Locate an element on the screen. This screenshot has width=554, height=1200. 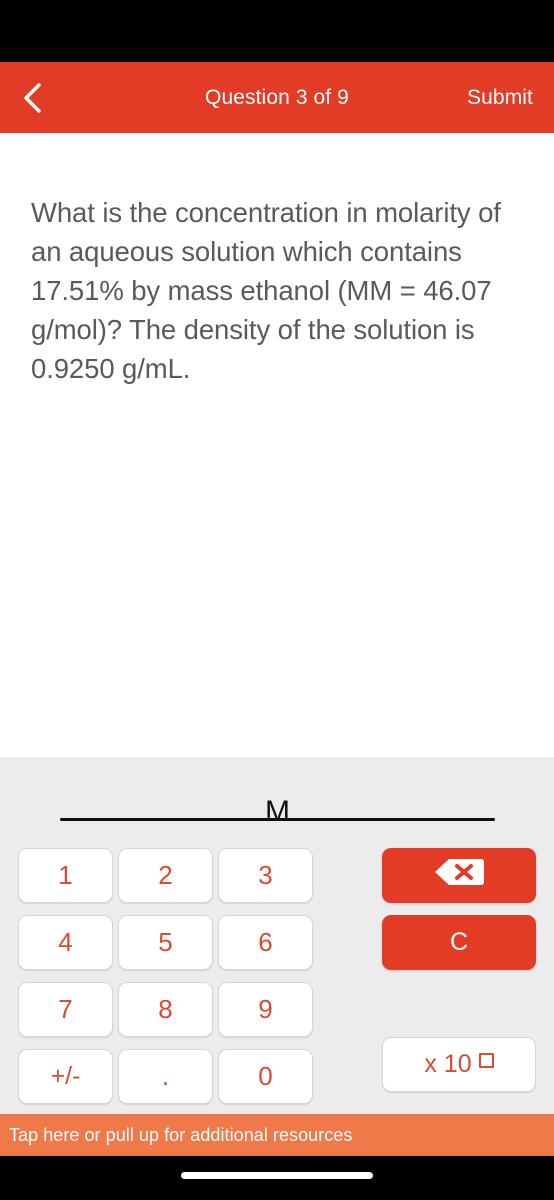
answer-display: M is located at coordinates (277, 806).